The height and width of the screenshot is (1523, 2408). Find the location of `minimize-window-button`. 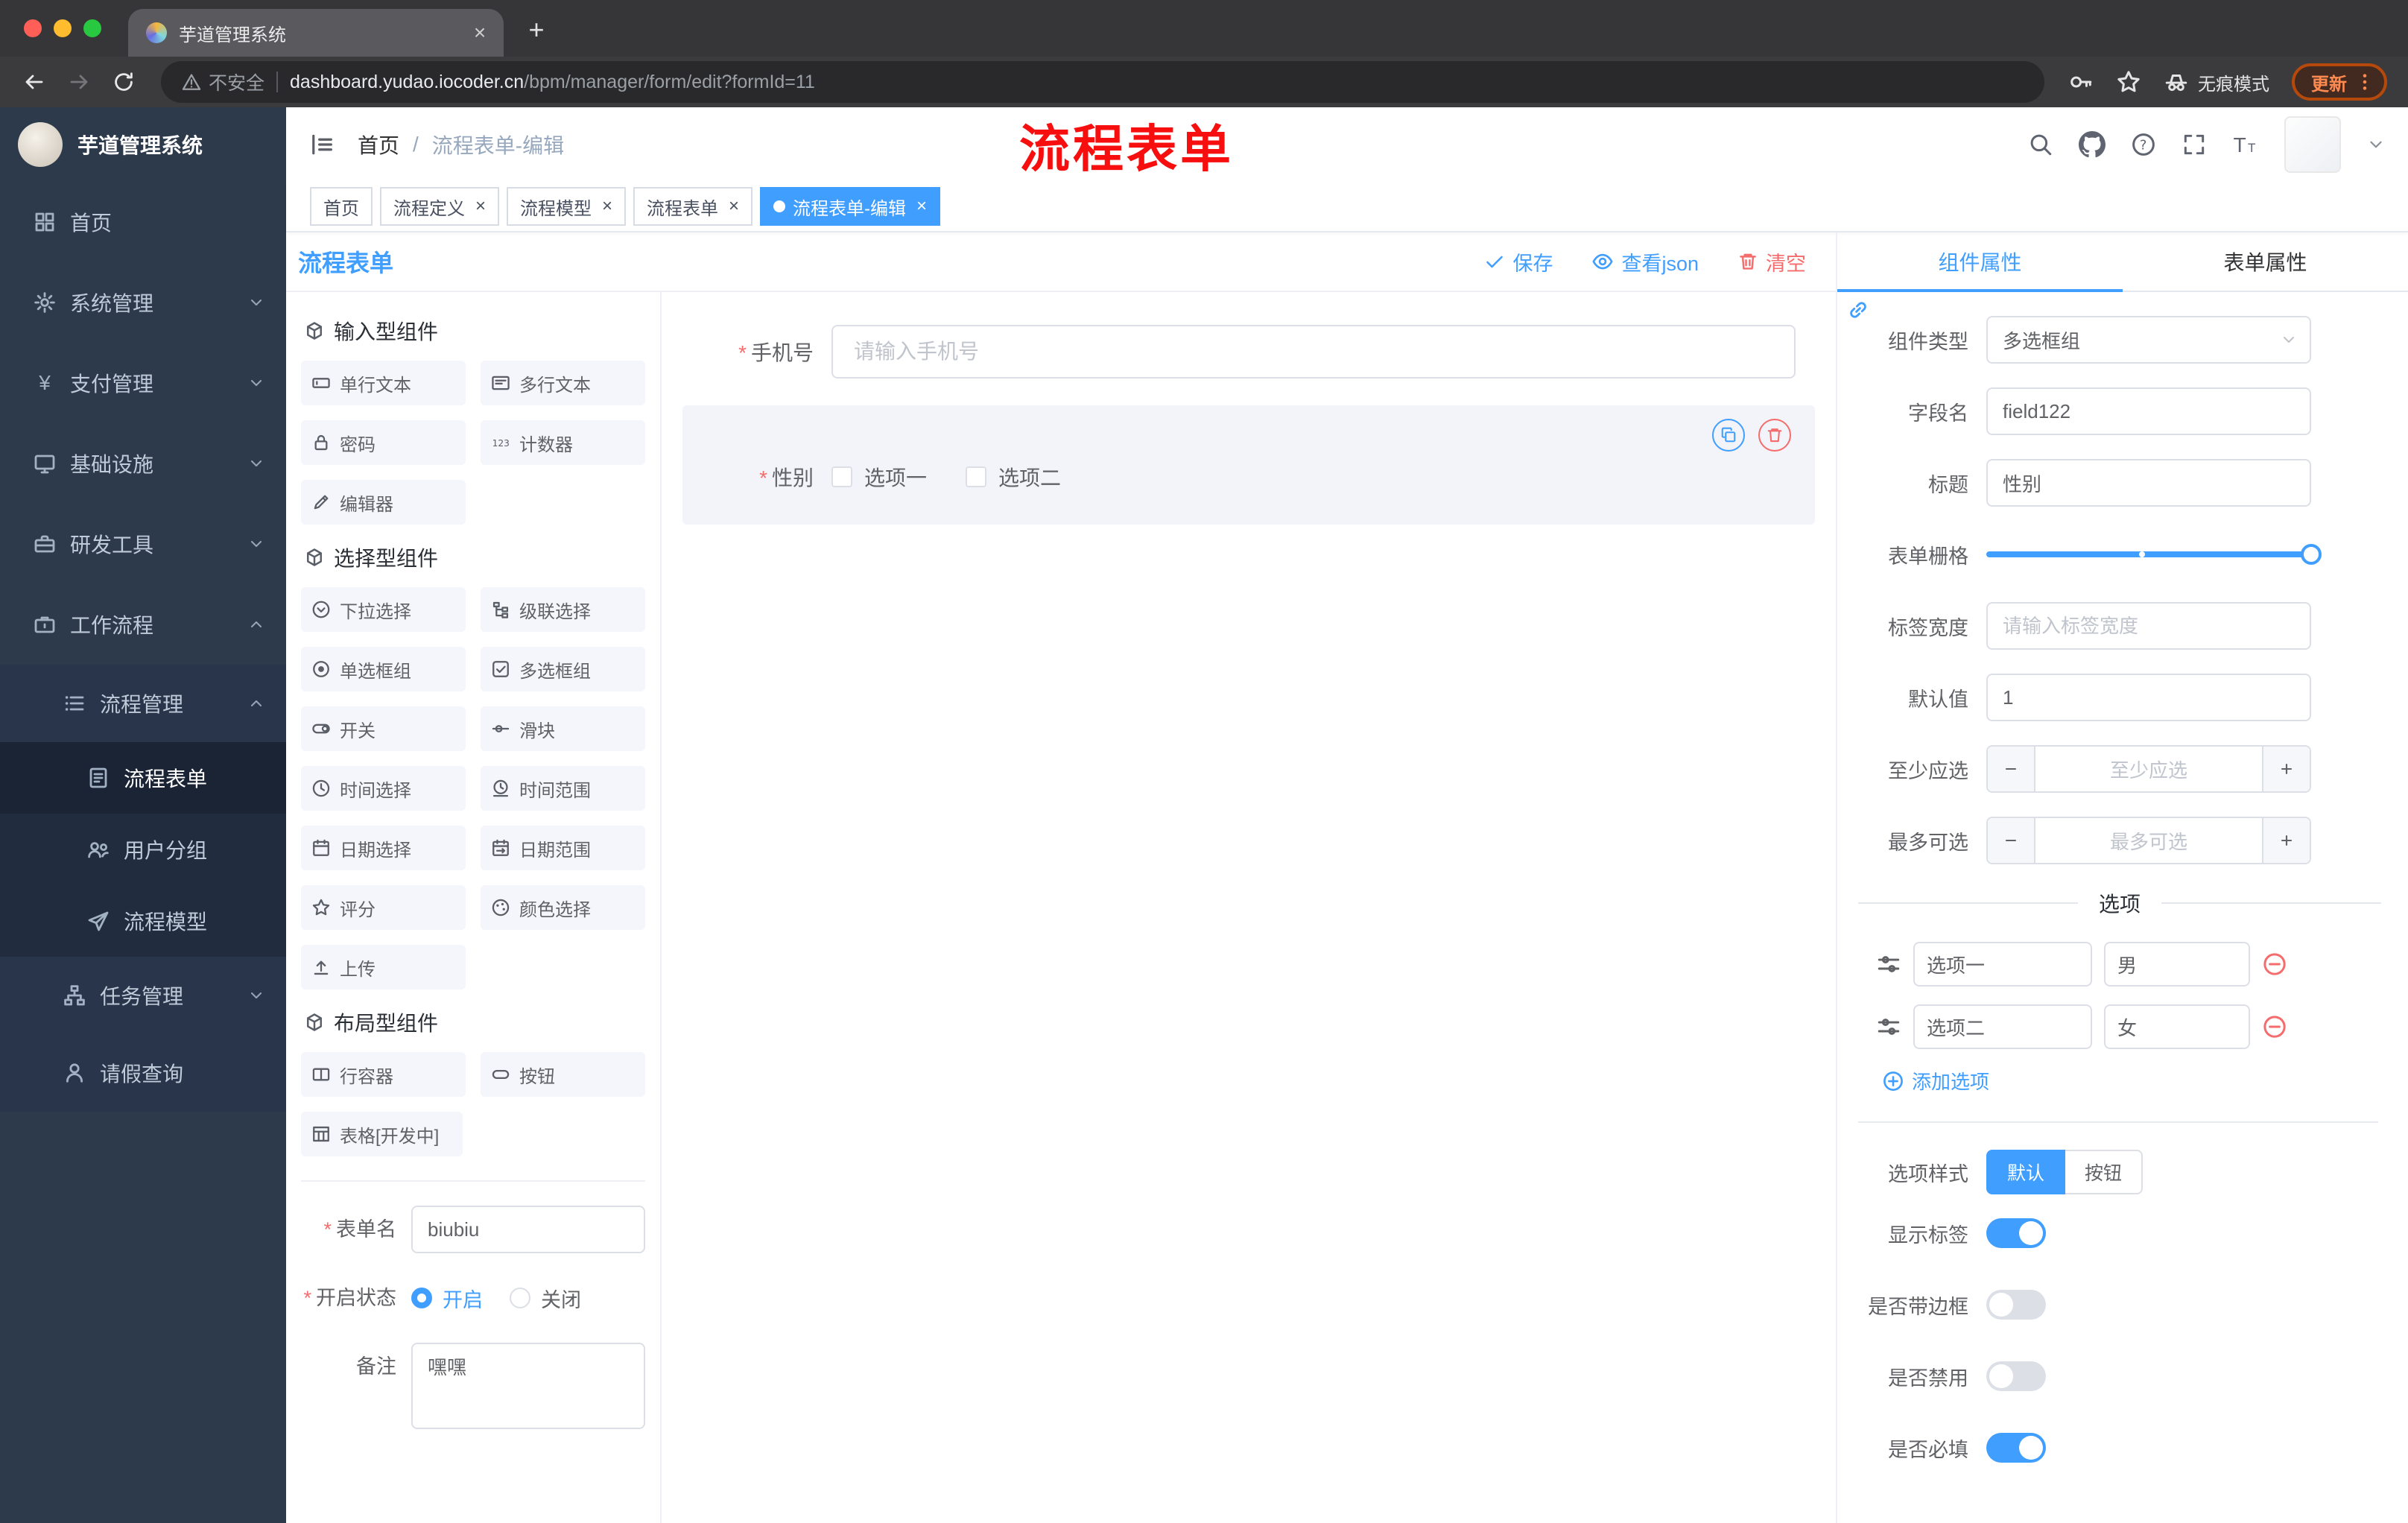

minimize-window-button is located at coordinates (63, 28).